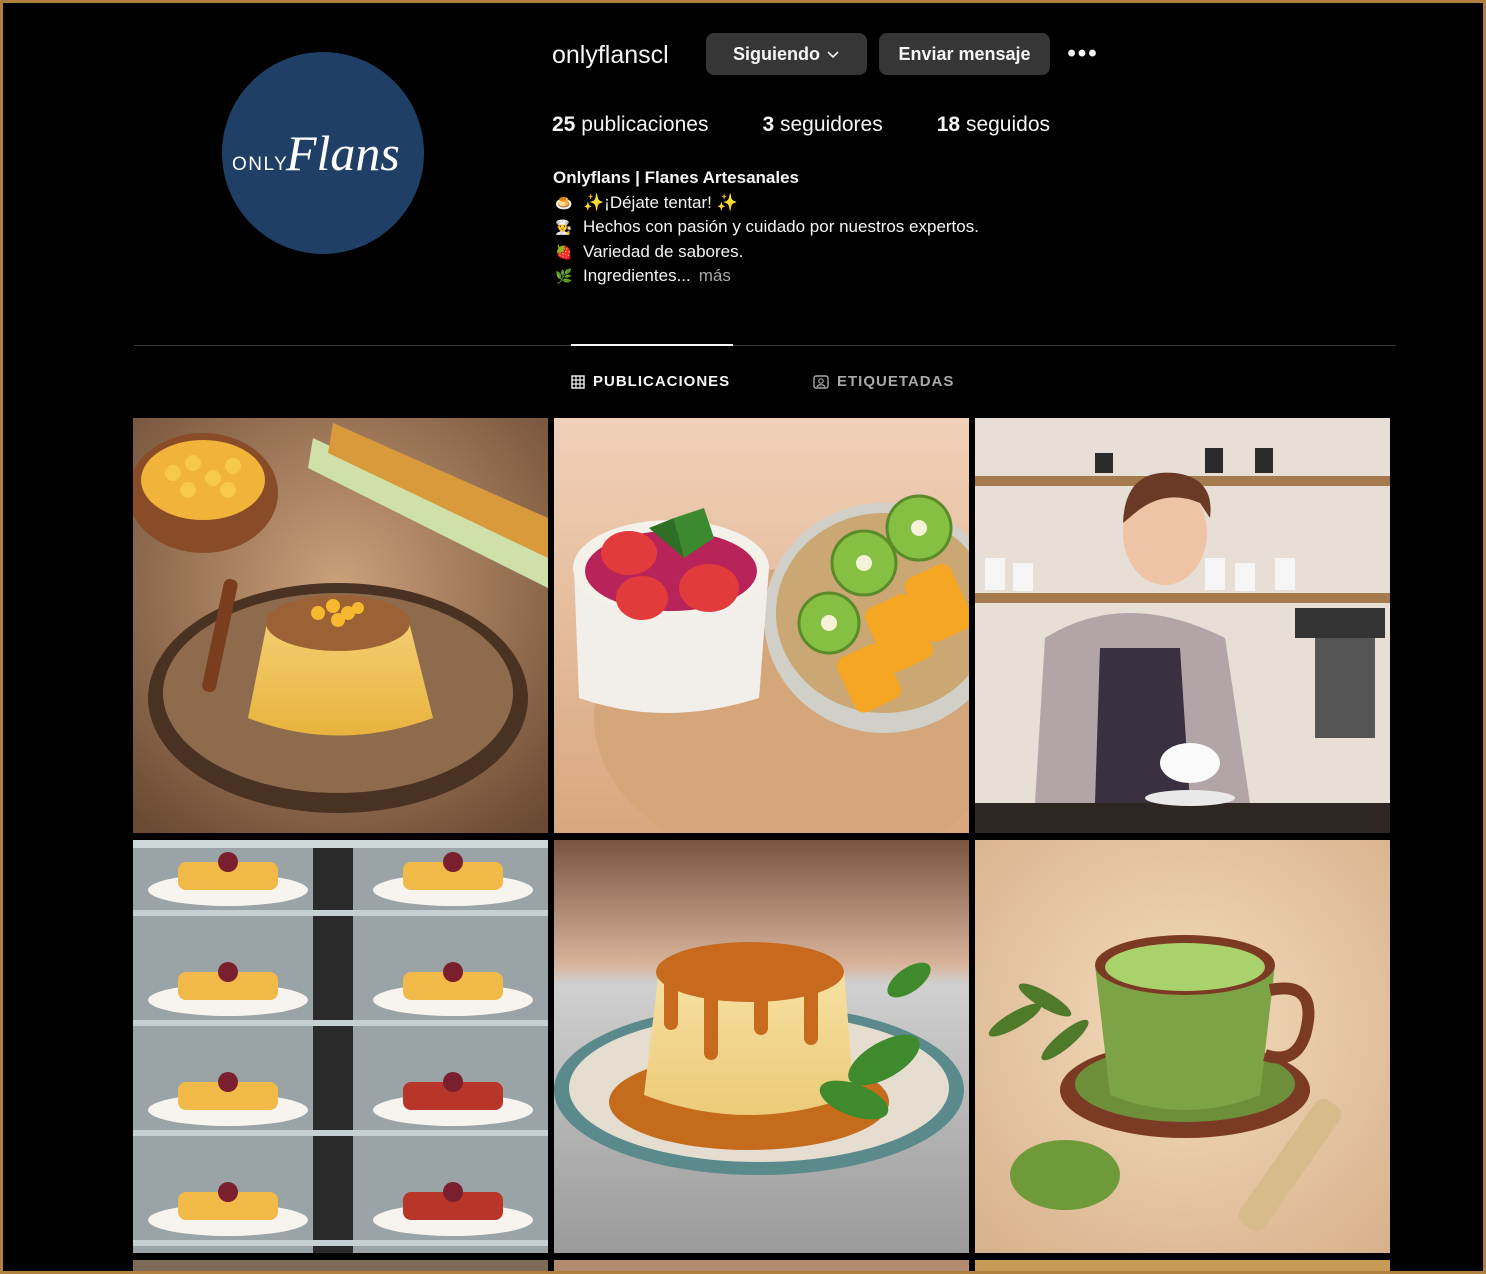 The width and height of the screenshot is (1486, 1274). Describe the element at coordinates (766, 252) in the screenshot. I see `bio-line: 🍓 Variedad de sabores.` at that location.